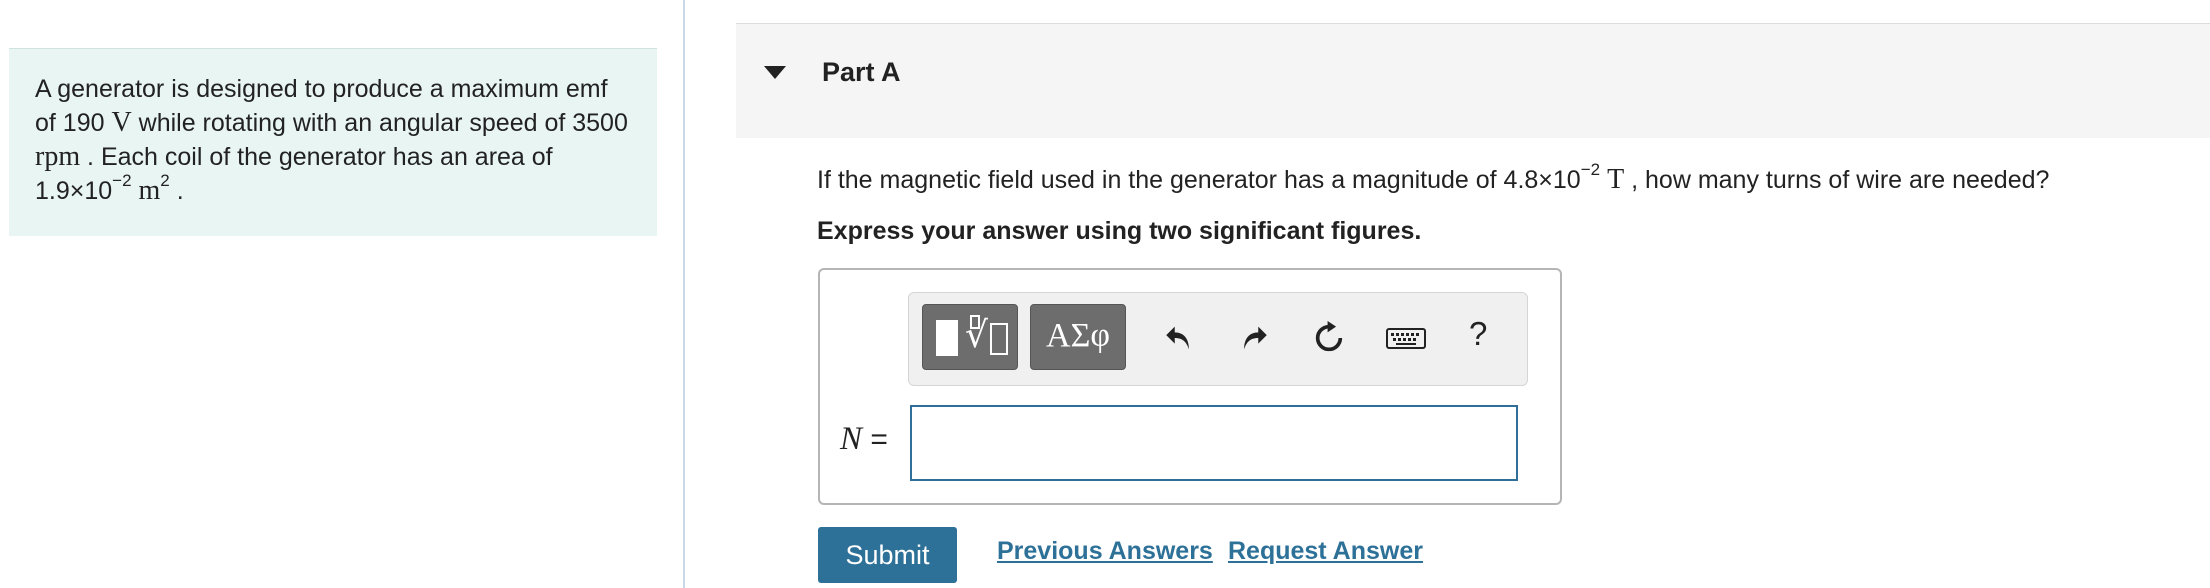 The height and width of the screenshot is (588, 2210). I want to click on unit-volts: V, so click(121, 122).